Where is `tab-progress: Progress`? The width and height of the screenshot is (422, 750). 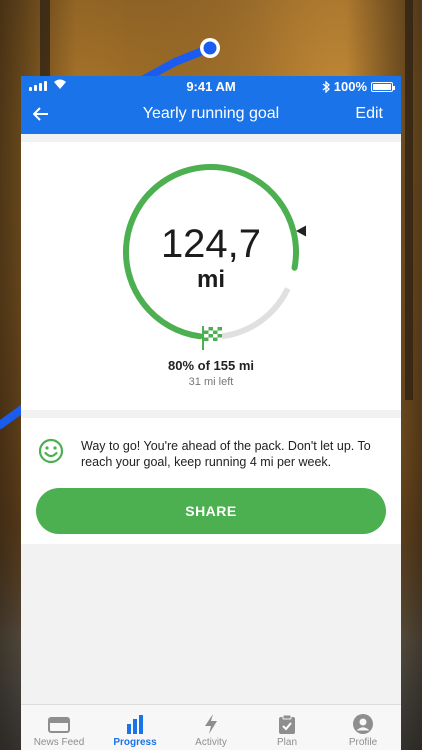 tab-progress: Progress is located at coordinates (135, 727).